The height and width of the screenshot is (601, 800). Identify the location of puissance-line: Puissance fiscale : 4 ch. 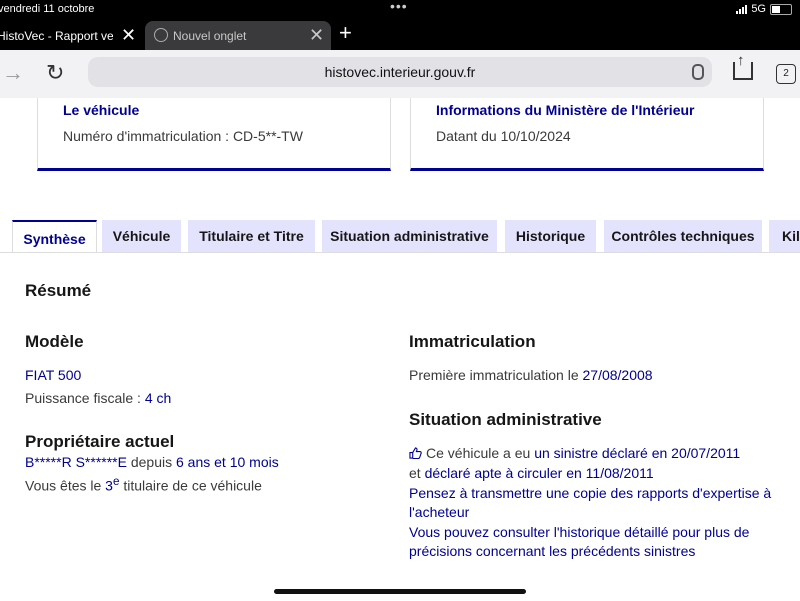
(98, 398).